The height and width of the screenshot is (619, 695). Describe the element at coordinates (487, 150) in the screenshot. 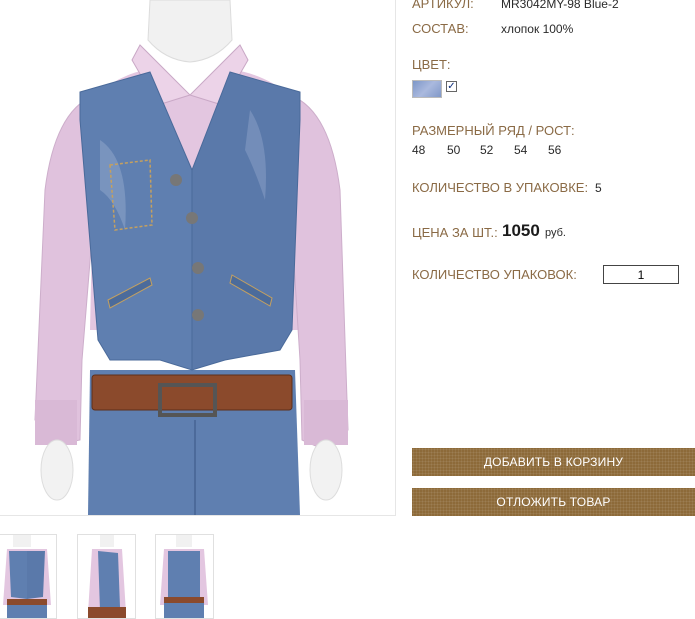

I see `size-52: 52` at that location.